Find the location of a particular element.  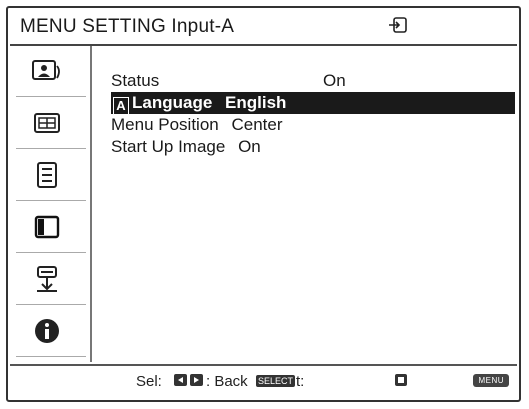

category-sidebar is located at coordinates (51, 204).